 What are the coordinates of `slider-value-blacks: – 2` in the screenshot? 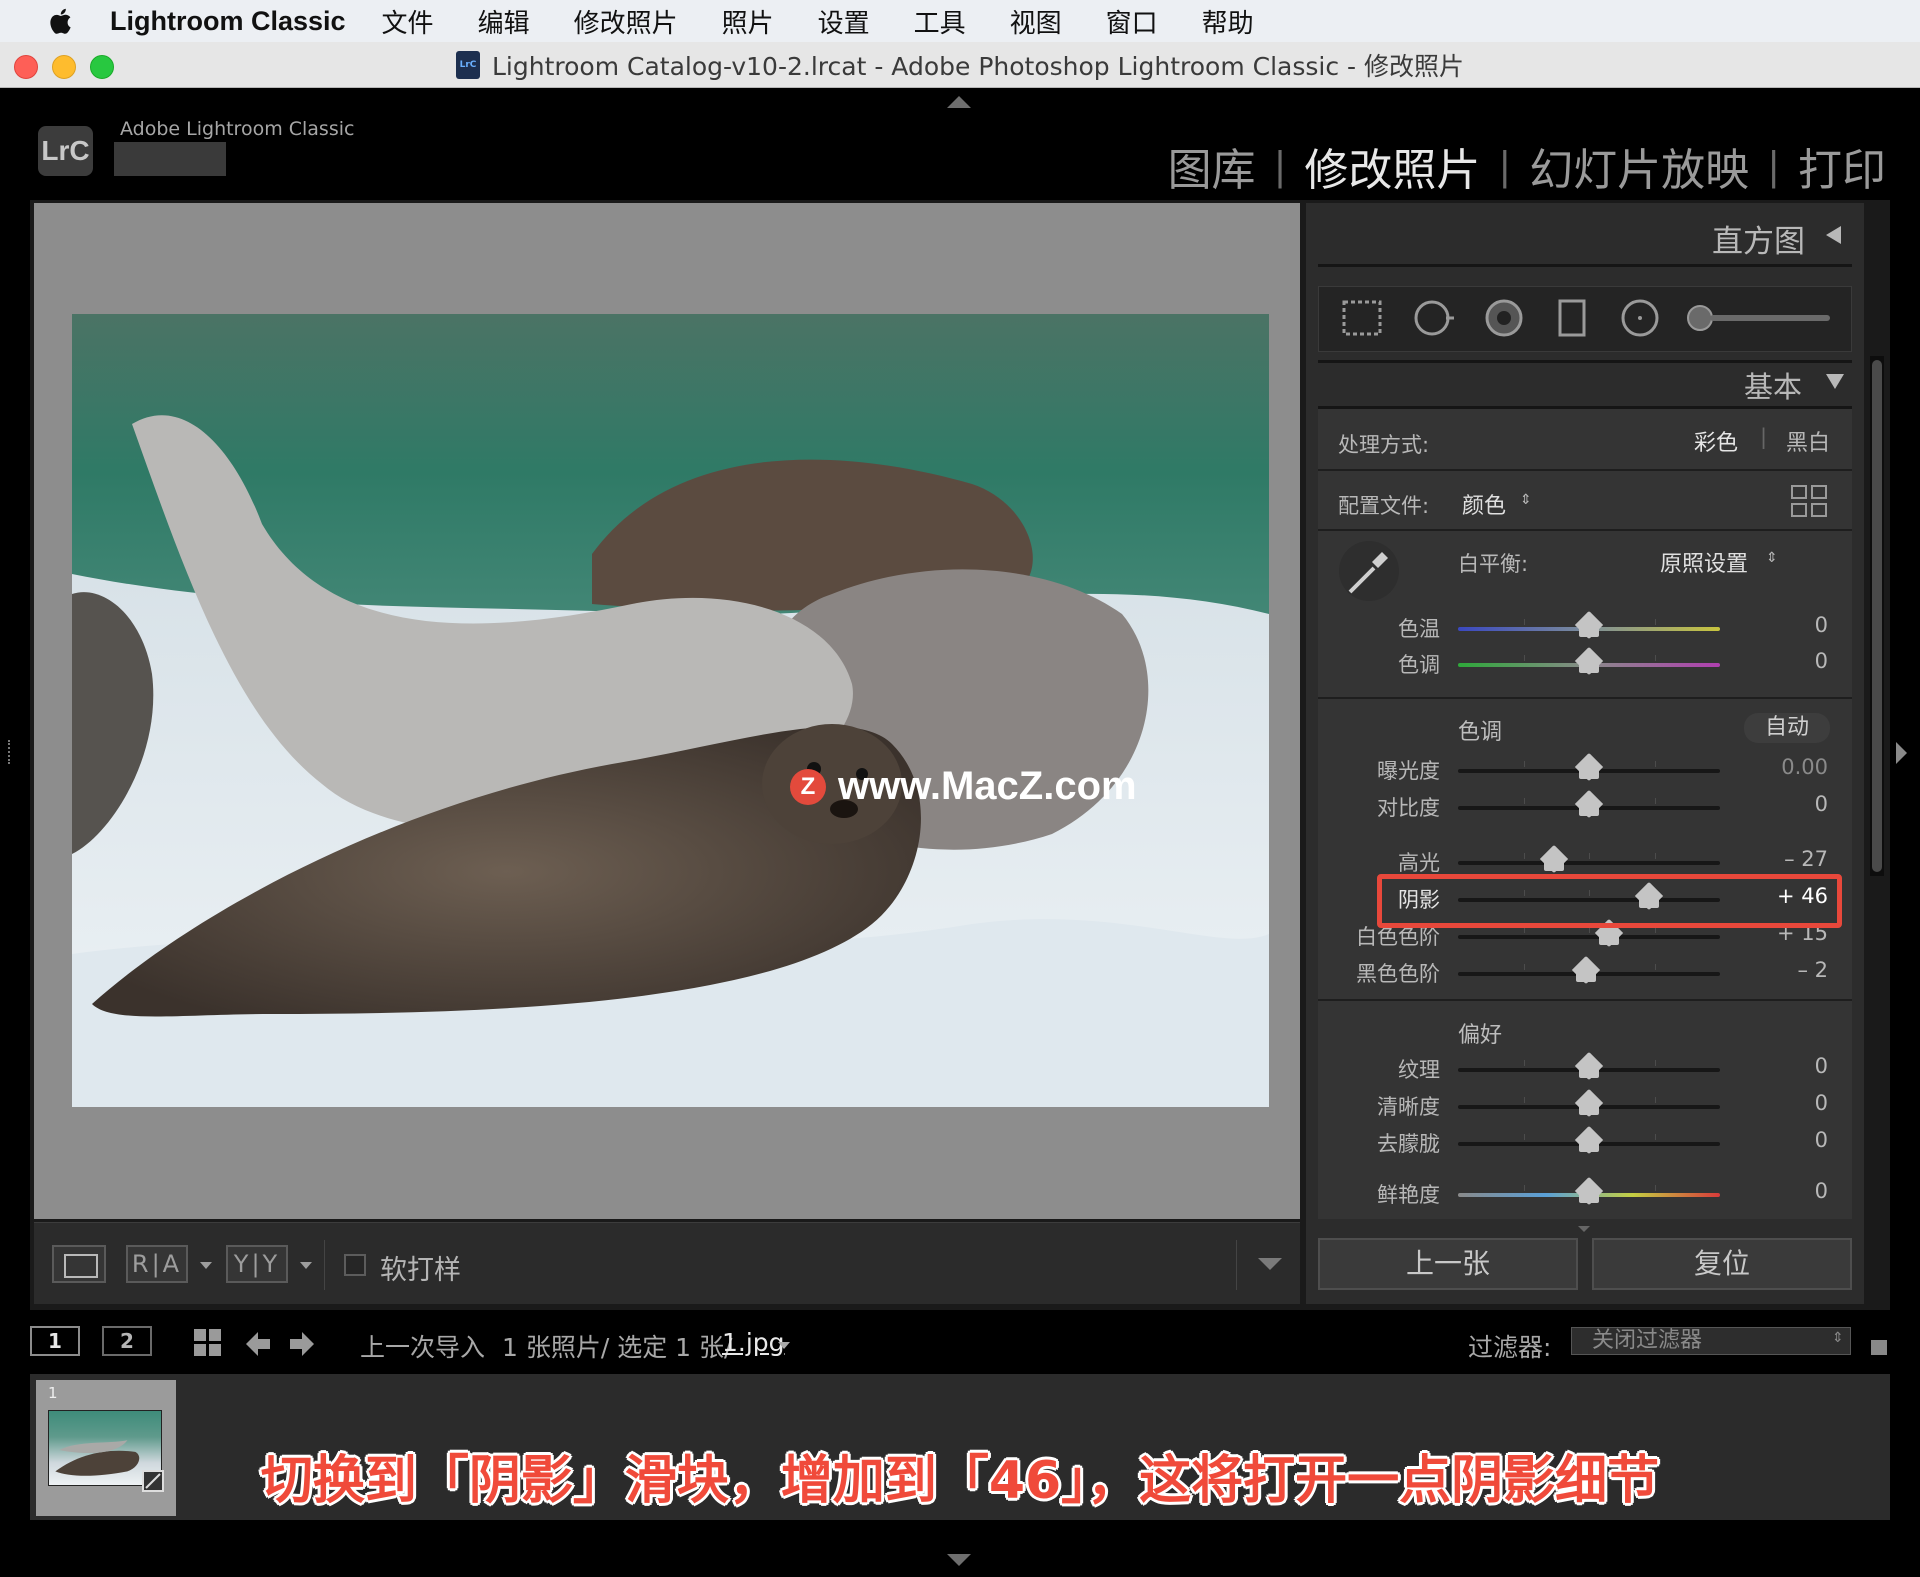 It's located at (1788, 970).